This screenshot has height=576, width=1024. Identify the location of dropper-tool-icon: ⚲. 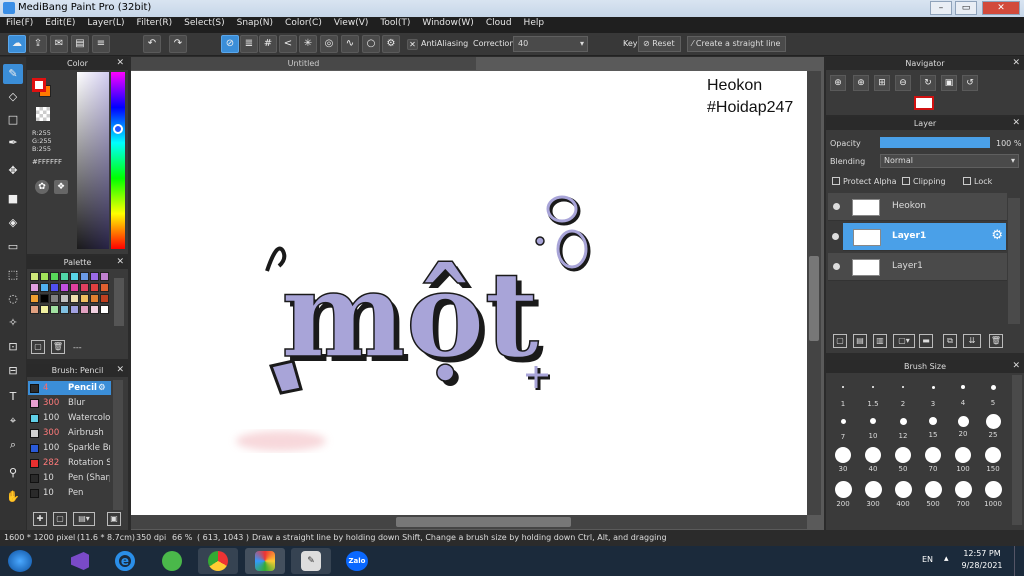
(13, 473).